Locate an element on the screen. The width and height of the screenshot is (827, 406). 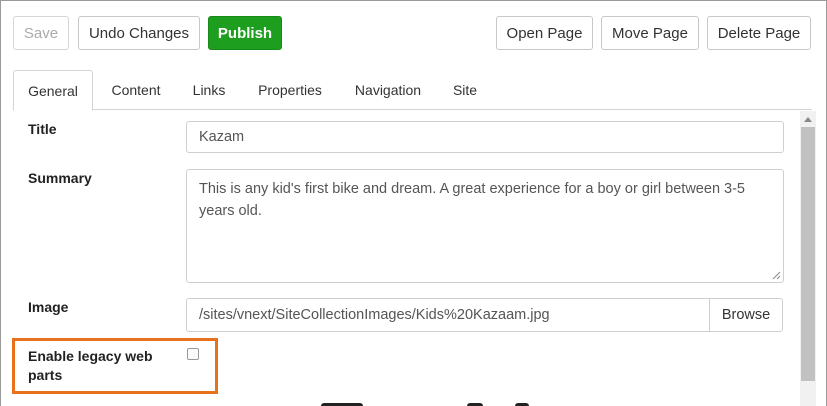
summary-label: Summary is located at coordinates (60, 178).